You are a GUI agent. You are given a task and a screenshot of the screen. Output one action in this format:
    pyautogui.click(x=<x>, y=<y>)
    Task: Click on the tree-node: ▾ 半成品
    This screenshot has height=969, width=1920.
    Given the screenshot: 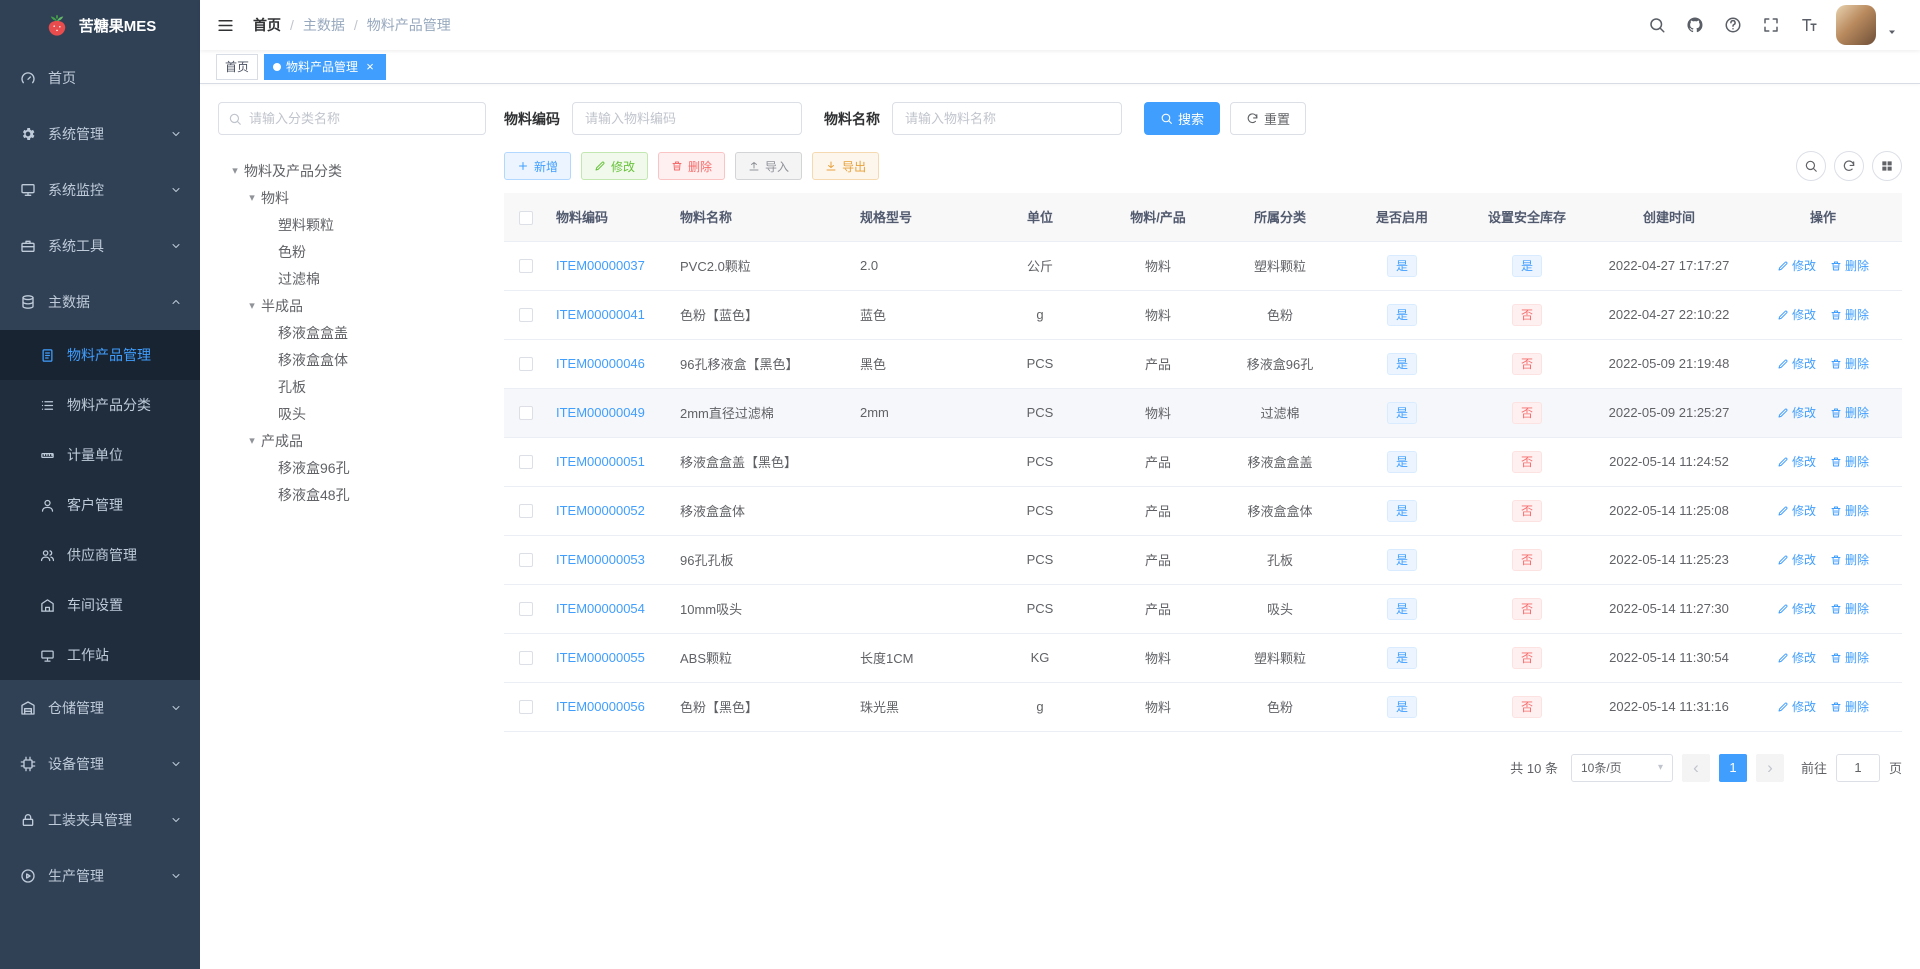 What is the action you would take?
    pyautogui.click(x=352, y=305)
    